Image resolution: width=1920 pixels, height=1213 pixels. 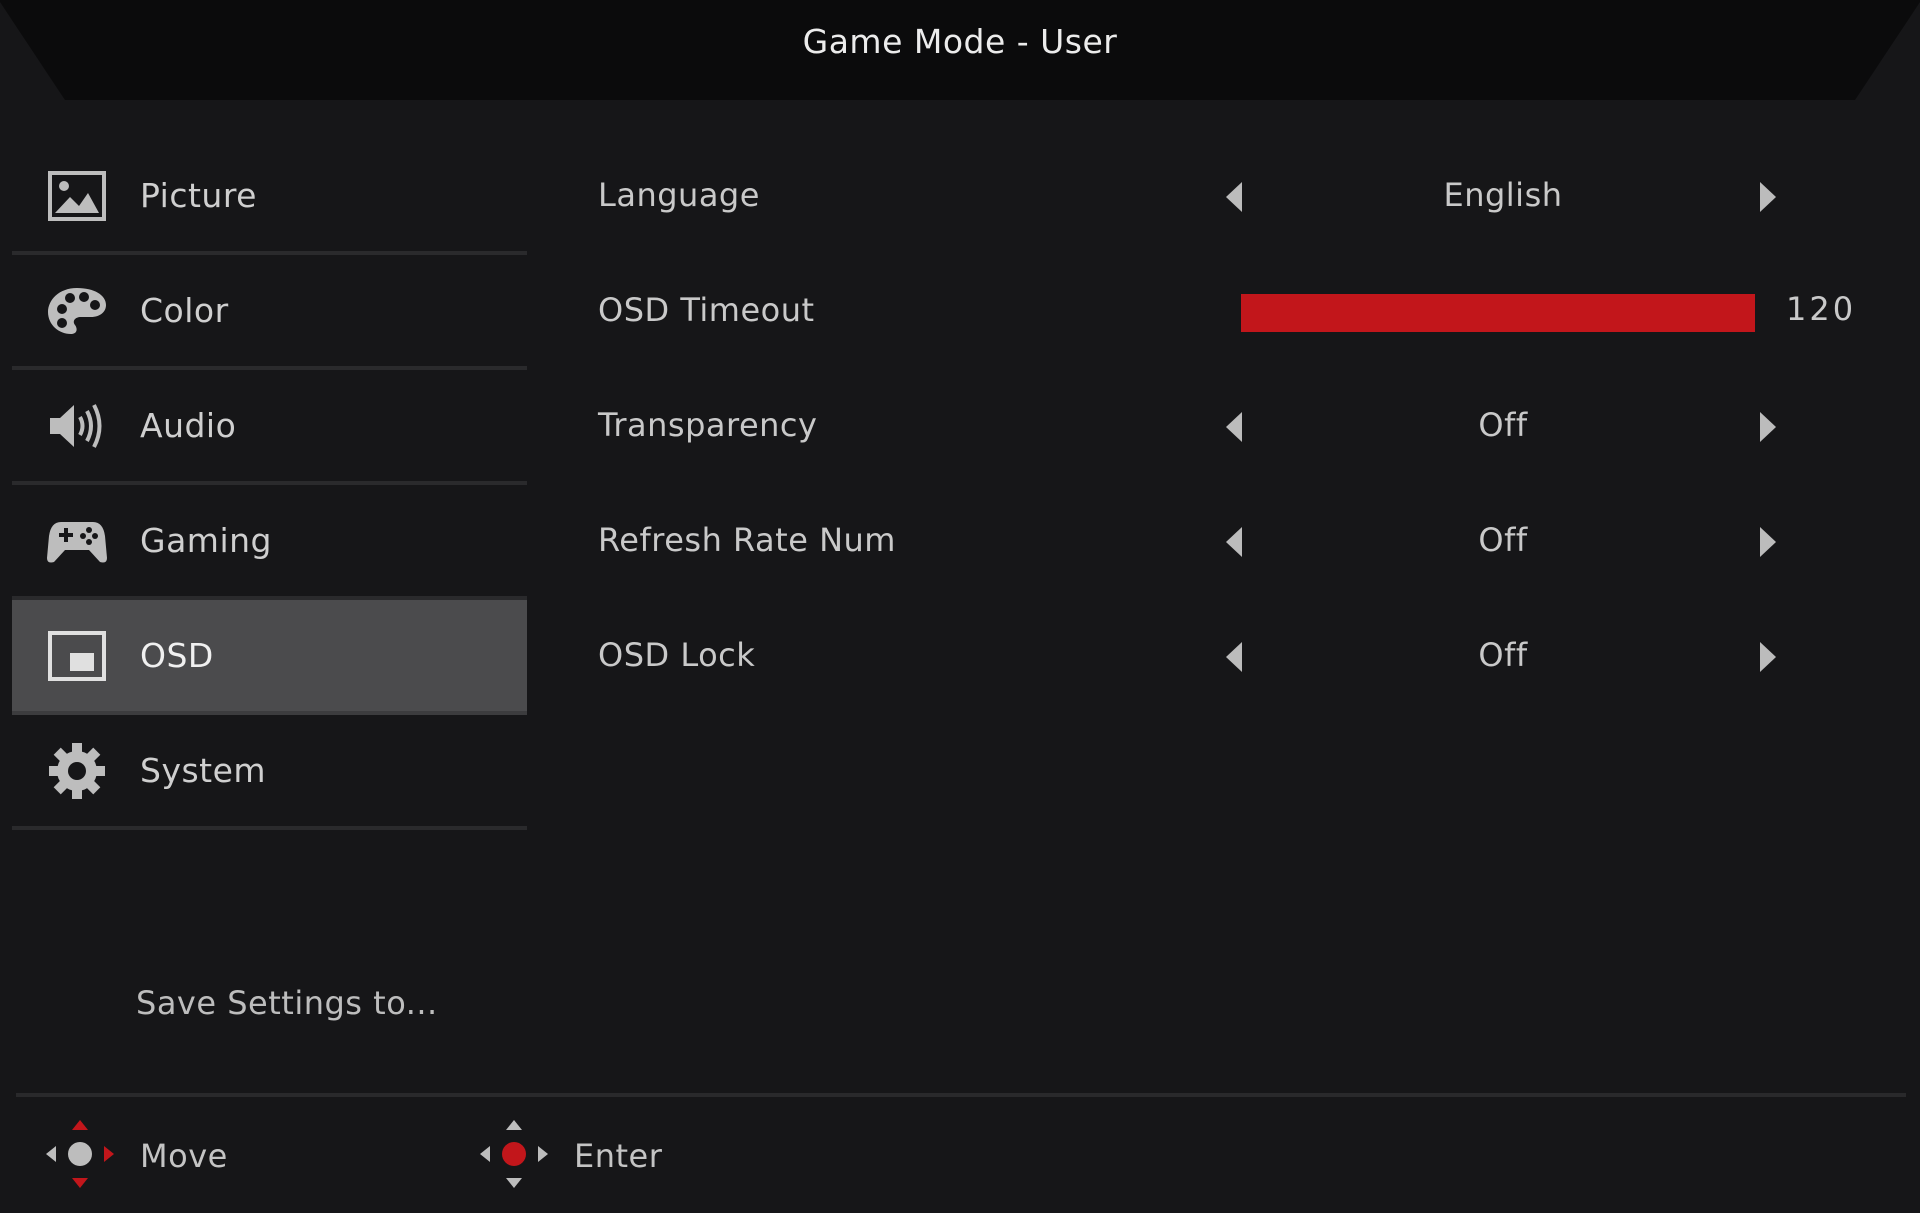 What do you see at coordinates (177, 655) in the screenshot?
I see `nav-item-label: OSD` at bounding box center [177, 655].